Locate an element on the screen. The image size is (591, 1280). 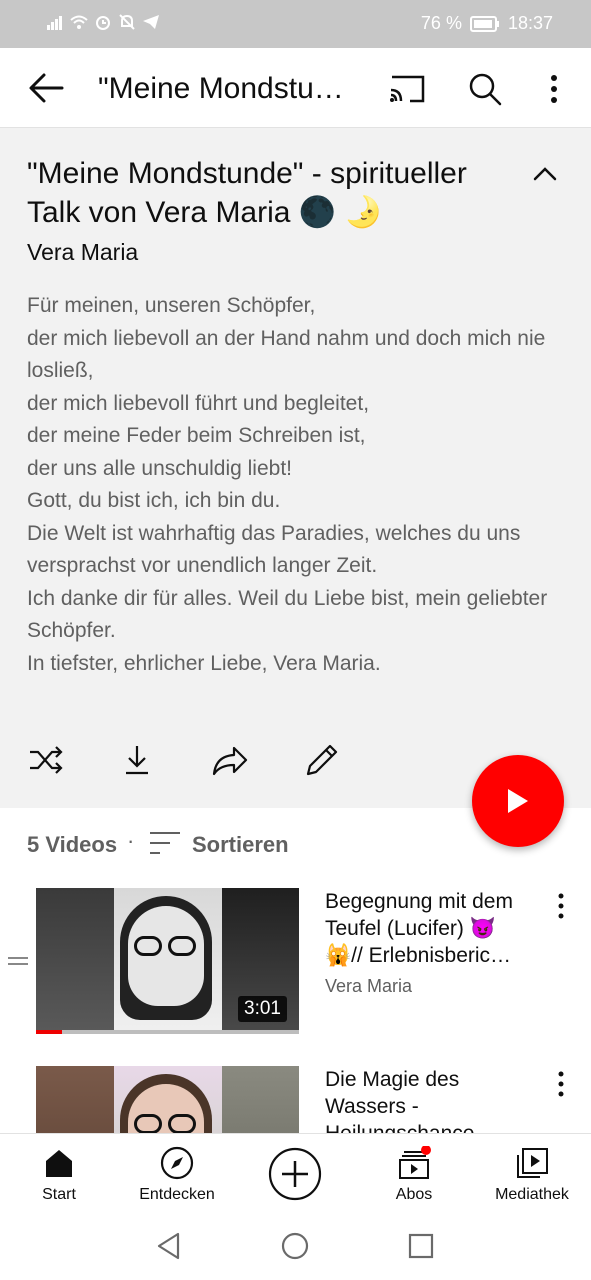
notifications-off-icon is located at coordinates (127, 22).